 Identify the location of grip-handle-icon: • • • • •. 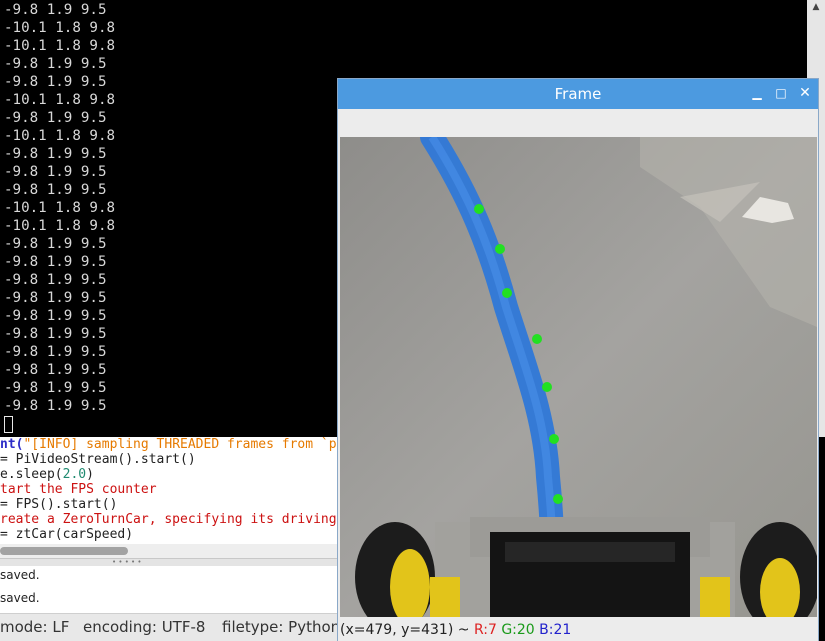
(127, 562).